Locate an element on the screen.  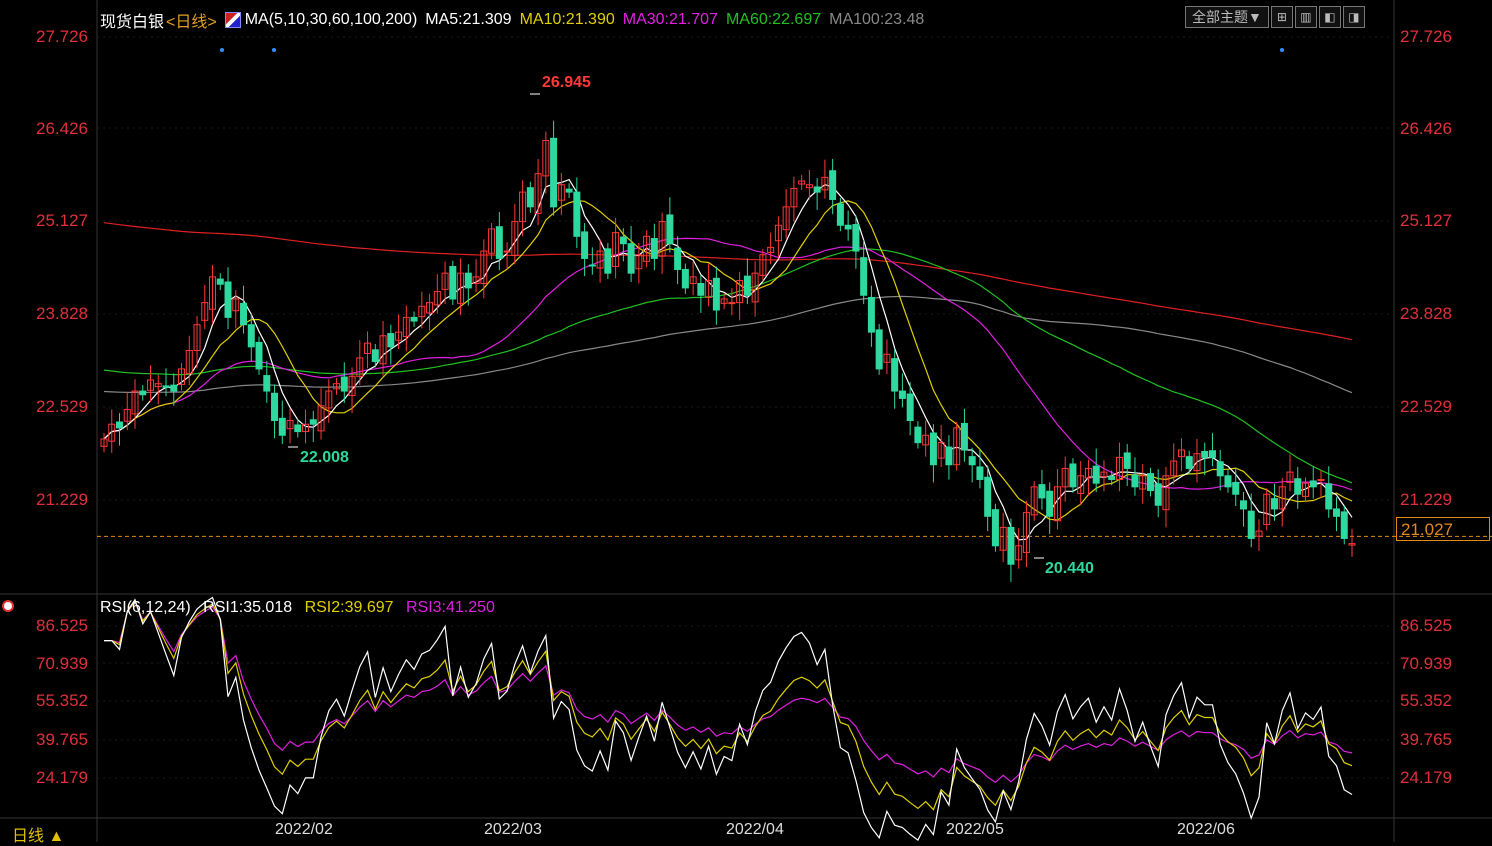
low-feb-annotation: 22.008 is located at coordinates (324, 457).